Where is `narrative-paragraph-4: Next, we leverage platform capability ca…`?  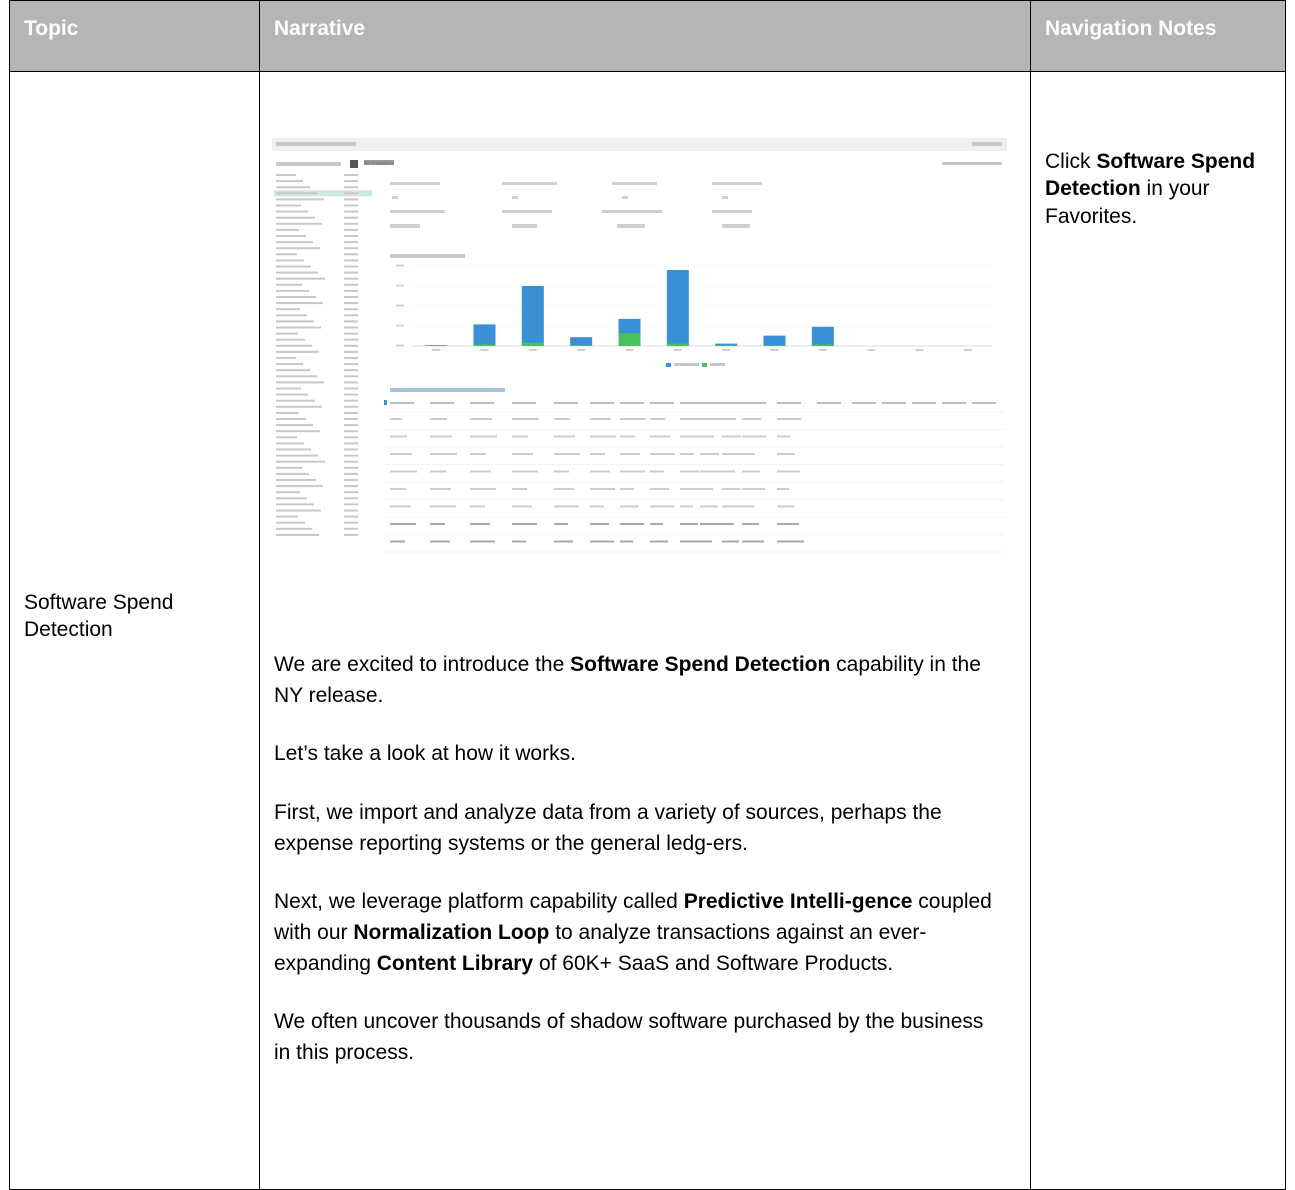
narrative-paragraph-4: Next, we leverage platform capability ca… is located at coordinates (633, 932).